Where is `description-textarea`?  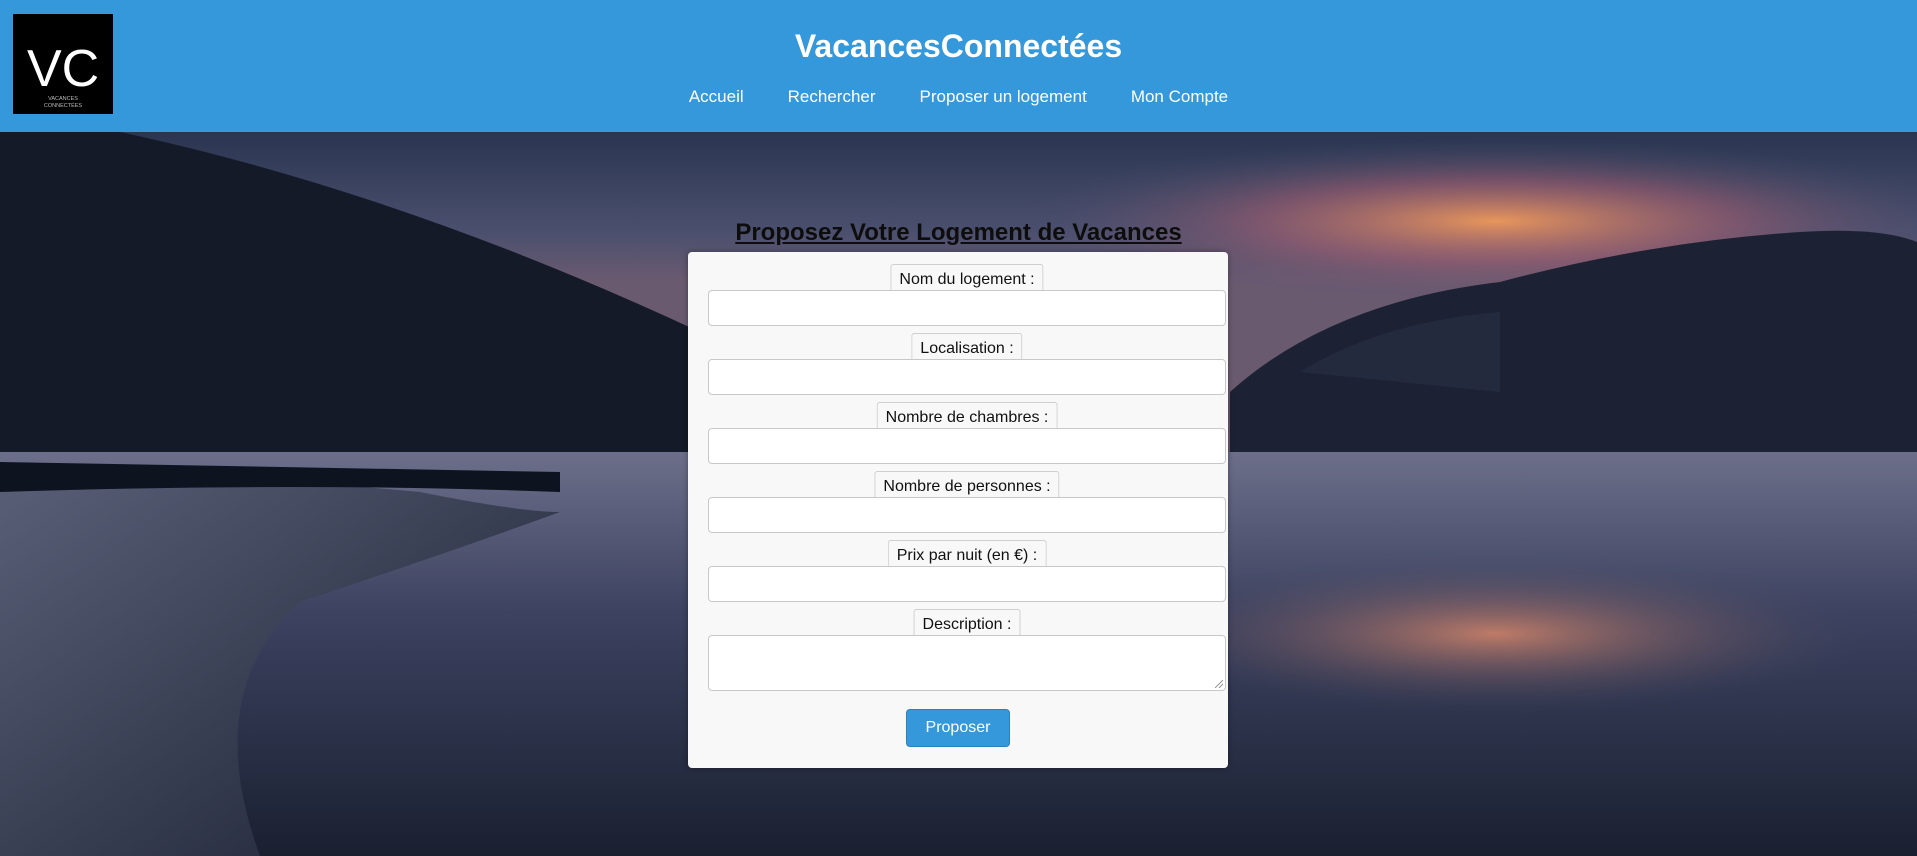
description-textarea is located at coordinates (967, 663).